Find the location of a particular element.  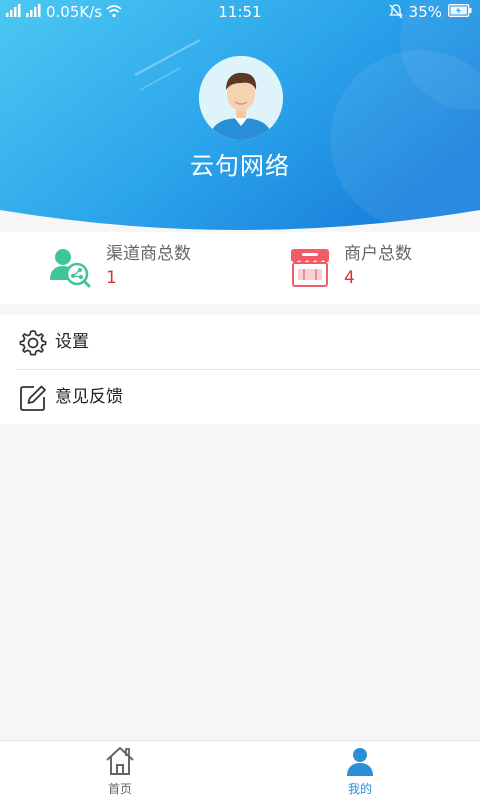

stat-merchants: 商户总数 4 is located at coordinates (378, 268).